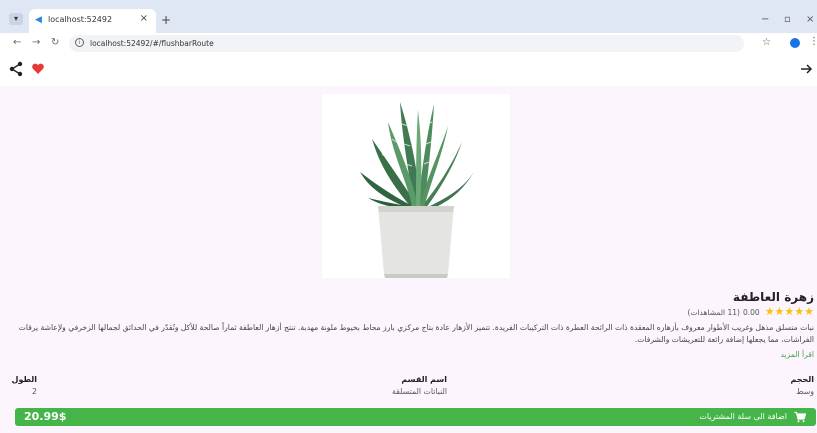 The height and width of the screenshot is (433, 817). Describe the element at coordinates (36, 43) in the screenshot. I see `forward-icon: →` at that location.